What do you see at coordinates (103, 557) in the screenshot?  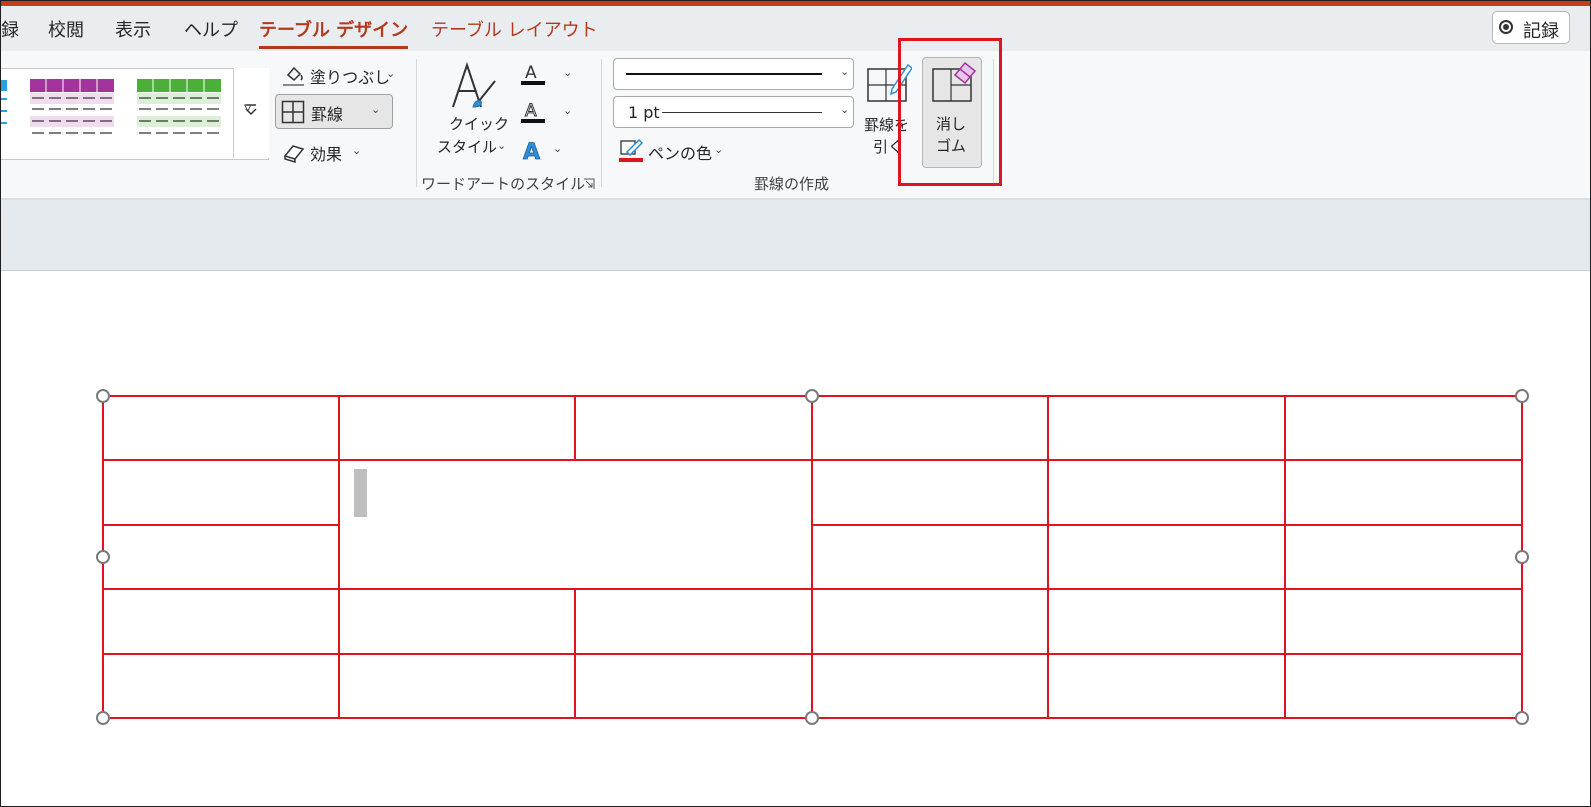 I see `resize-handle-middle-left` at bounding box center [103, 557].